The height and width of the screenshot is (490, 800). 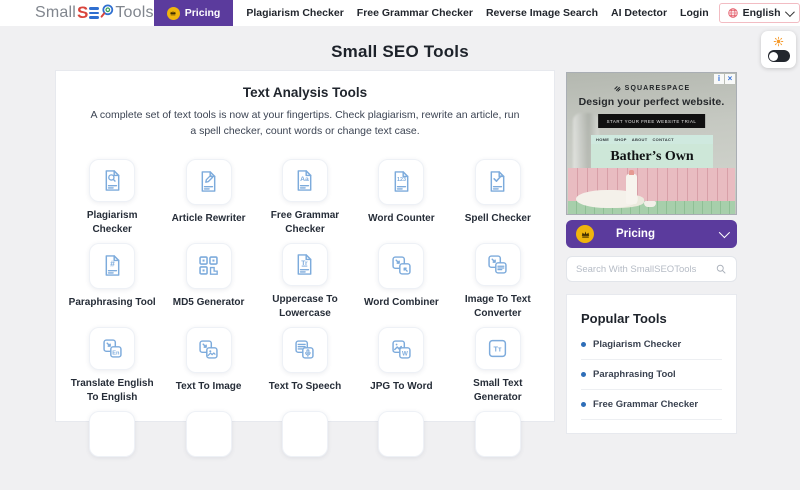 I want to click on doc-tr-icon: Tr, so click(x=304, y=264).